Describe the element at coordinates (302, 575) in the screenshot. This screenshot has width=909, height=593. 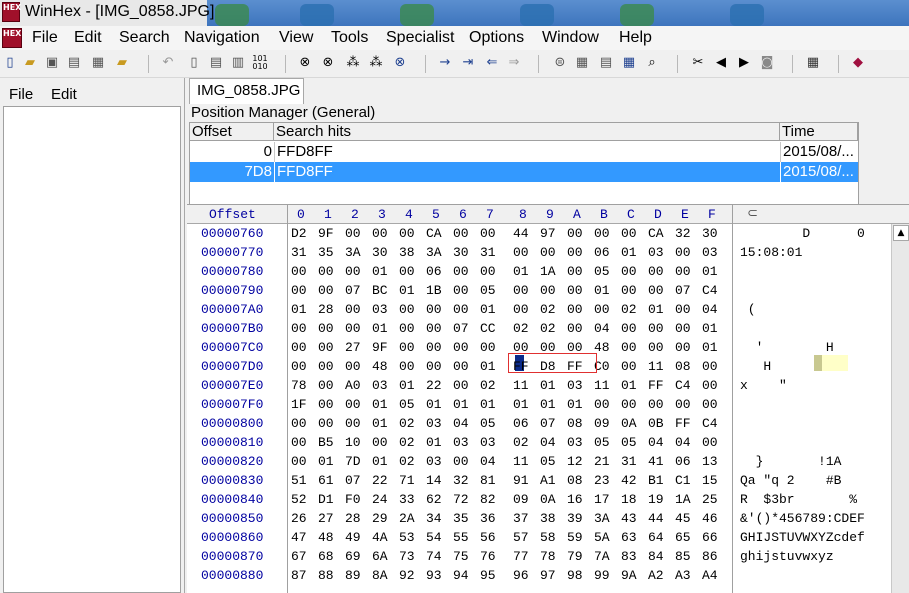
I see `hex-byte: 87` at that location.